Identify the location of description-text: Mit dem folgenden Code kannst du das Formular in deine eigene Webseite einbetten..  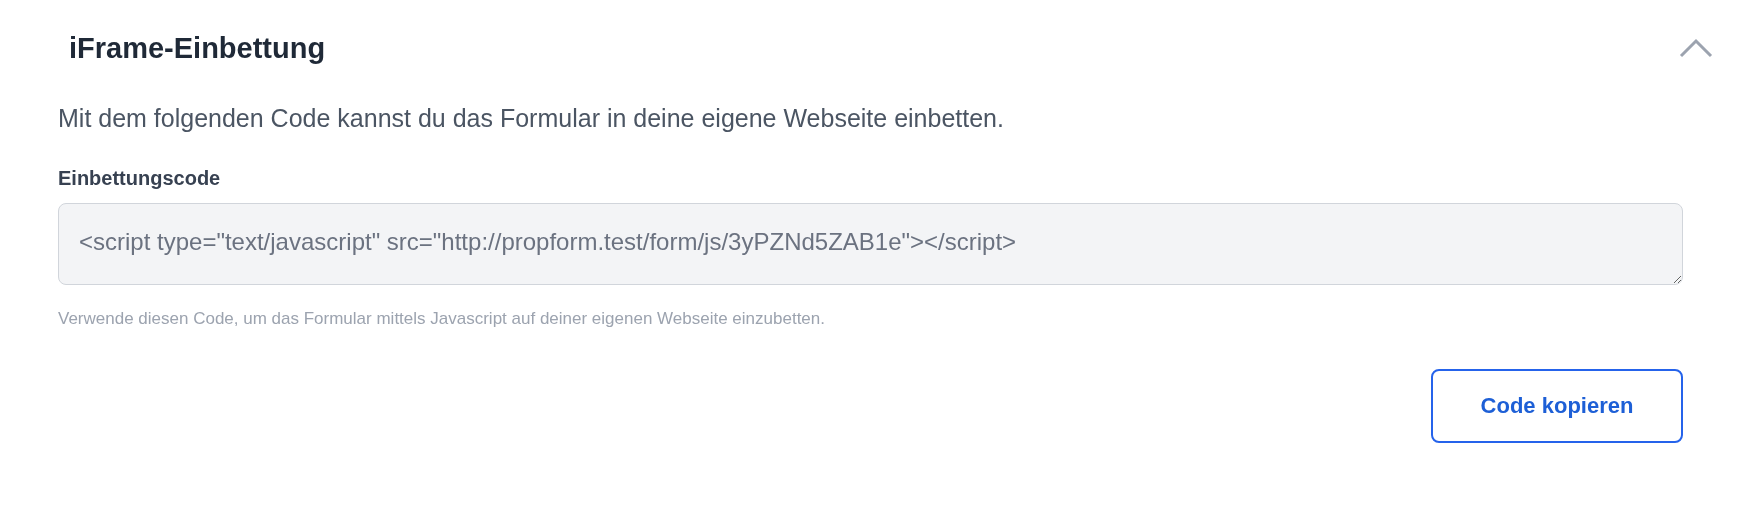
(531, 118).